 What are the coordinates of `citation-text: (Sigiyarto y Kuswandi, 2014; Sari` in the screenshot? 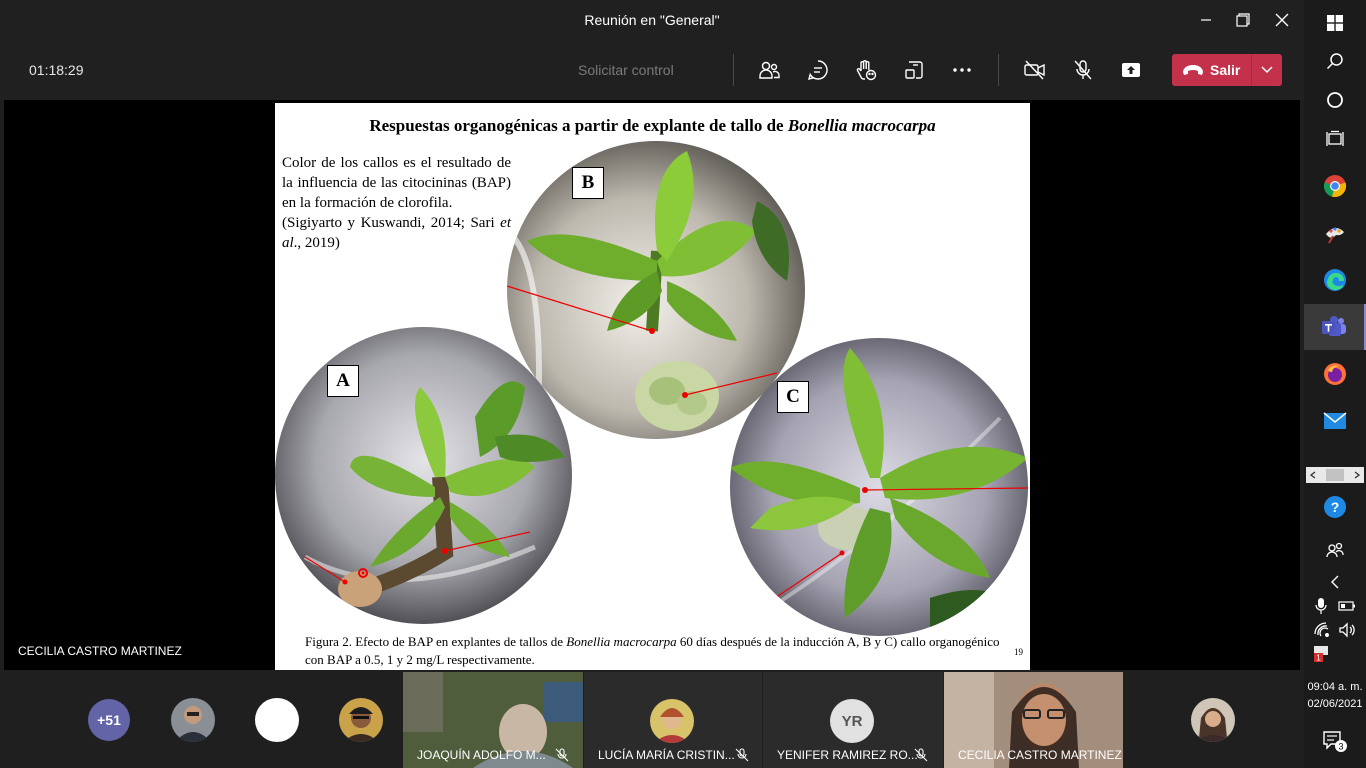 It's located at (391, 223).